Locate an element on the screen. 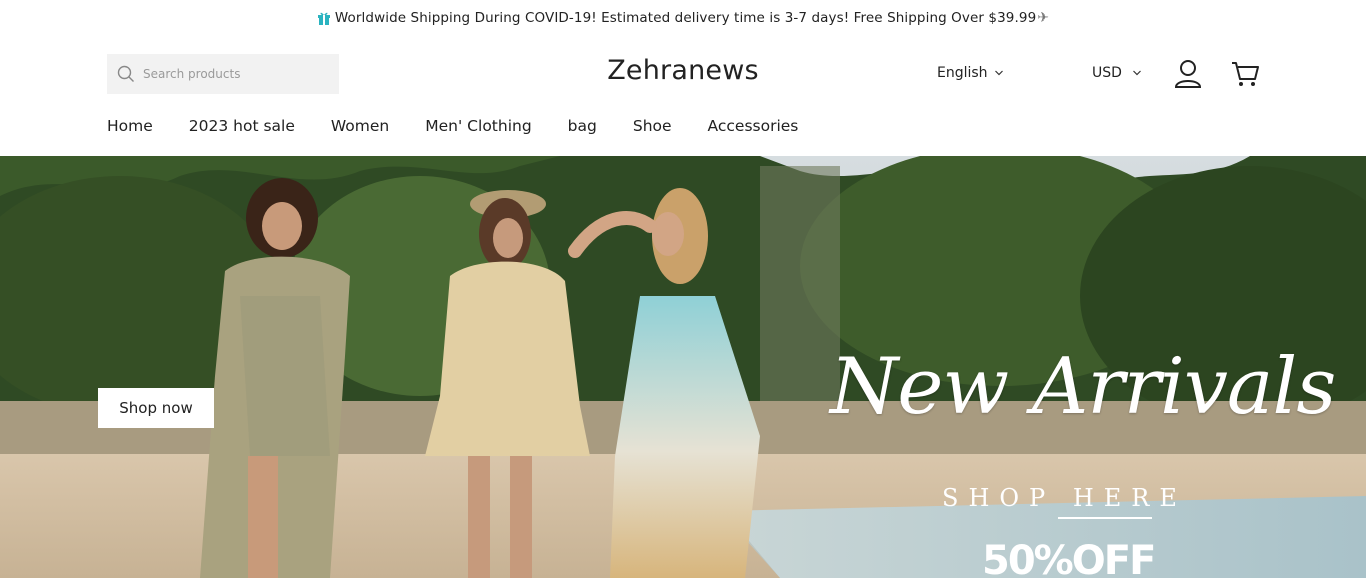  brand-logo: Zehranews is located at coordinates (683, 70).